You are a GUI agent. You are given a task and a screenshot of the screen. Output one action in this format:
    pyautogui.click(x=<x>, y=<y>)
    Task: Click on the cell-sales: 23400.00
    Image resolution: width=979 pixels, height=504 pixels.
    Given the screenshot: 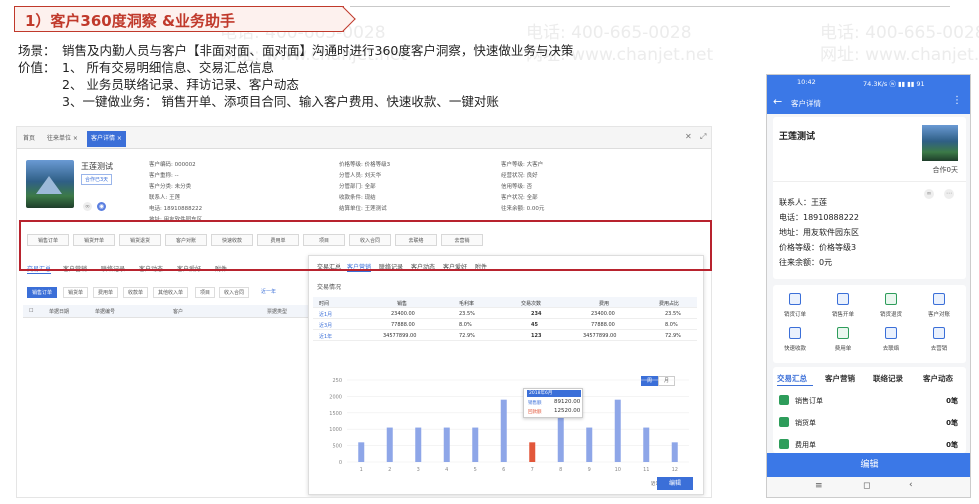 What is the action you would take?
    pyautogui.click(x=403, y=314)
    